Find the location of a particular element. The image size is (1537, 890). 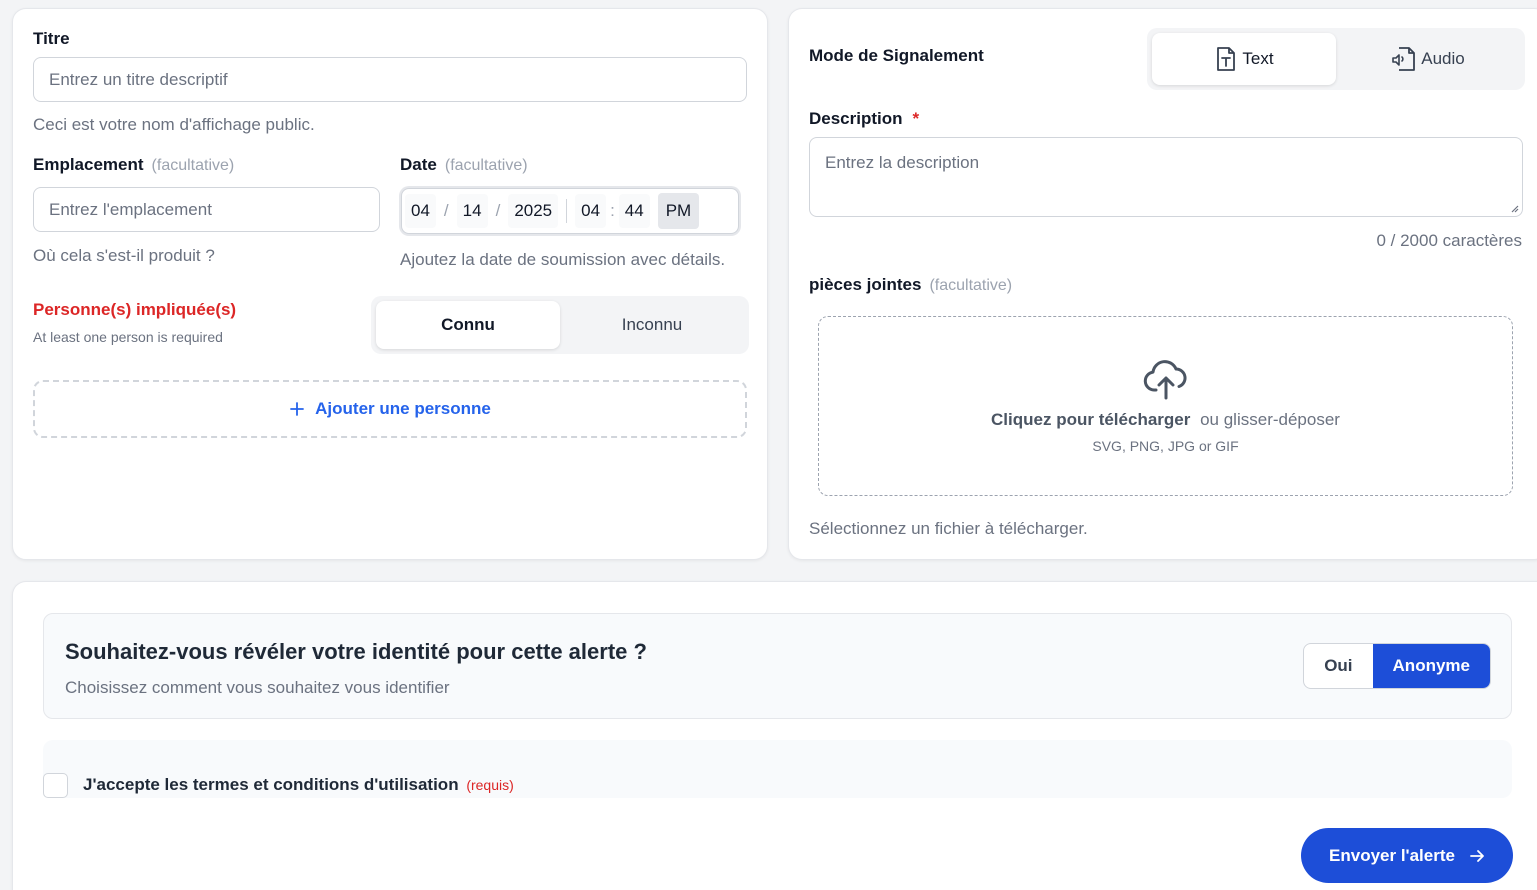

file-audio-icon is located at coordinates (1404, 59).